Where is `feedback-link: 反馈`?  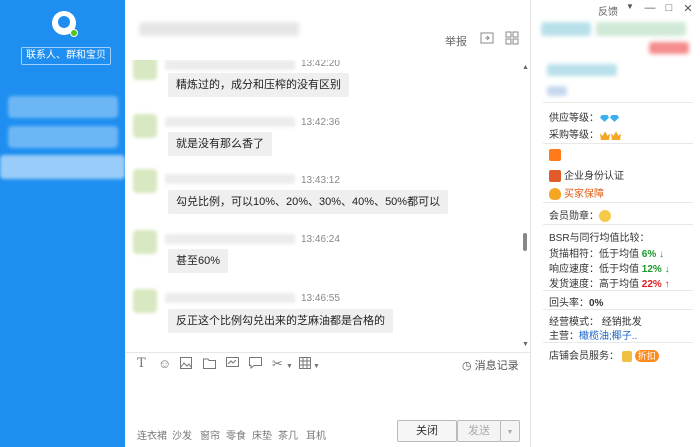
feedback-link: 反馈 is located at coordinates (608, 10).